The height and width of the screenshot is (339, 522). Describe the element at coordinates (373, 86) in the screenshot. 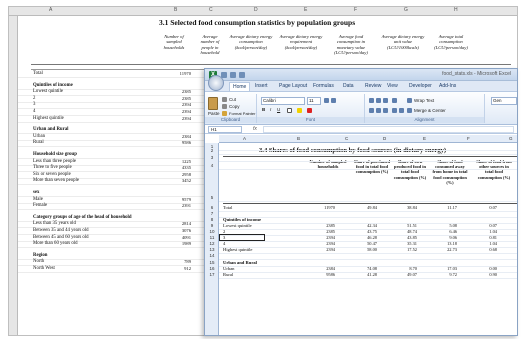

I see `tab-review: Review` at that location.